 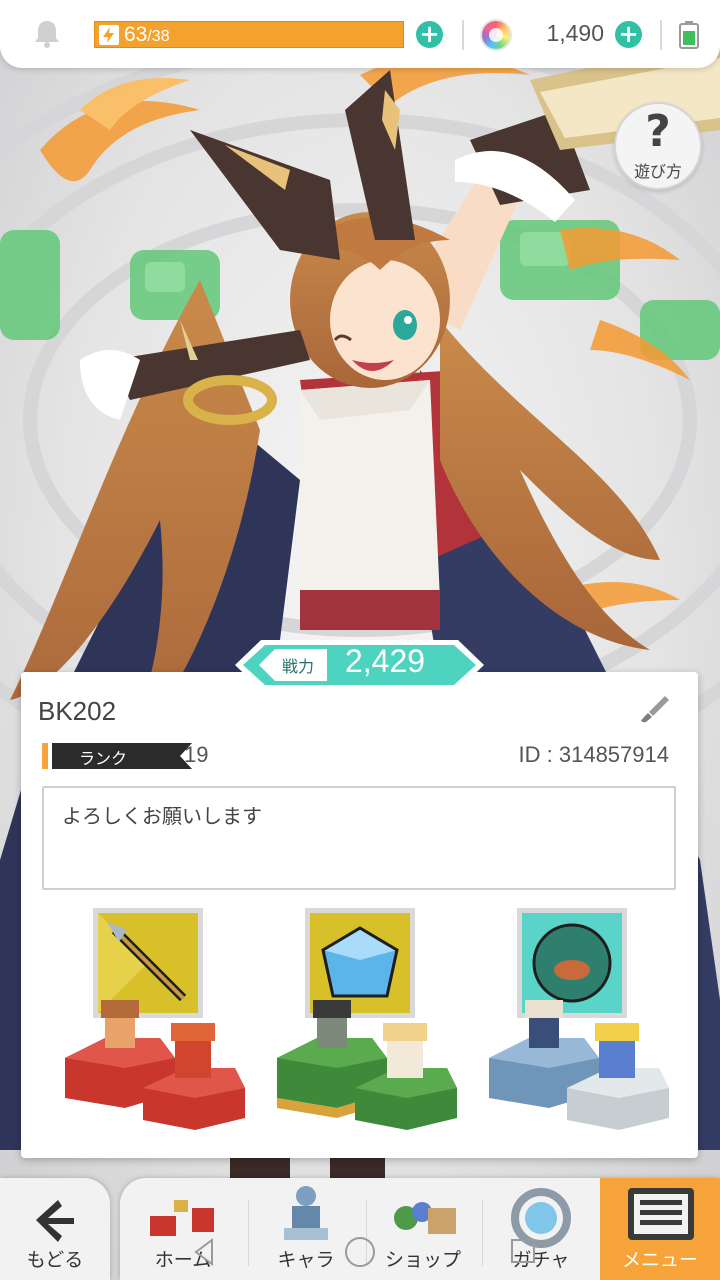 I want to click on rank-value: 19, so click(x=196, y=754).